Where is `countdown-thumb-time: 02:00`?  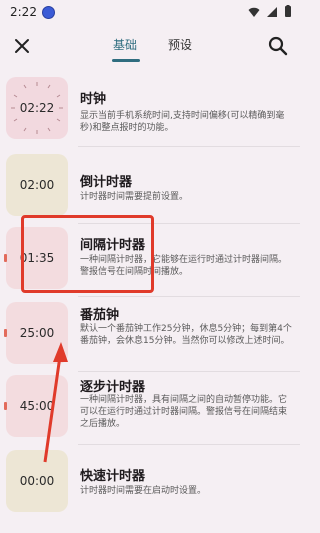 countdown-thumb-time: 02:00 is located at coordinates (37, 185).